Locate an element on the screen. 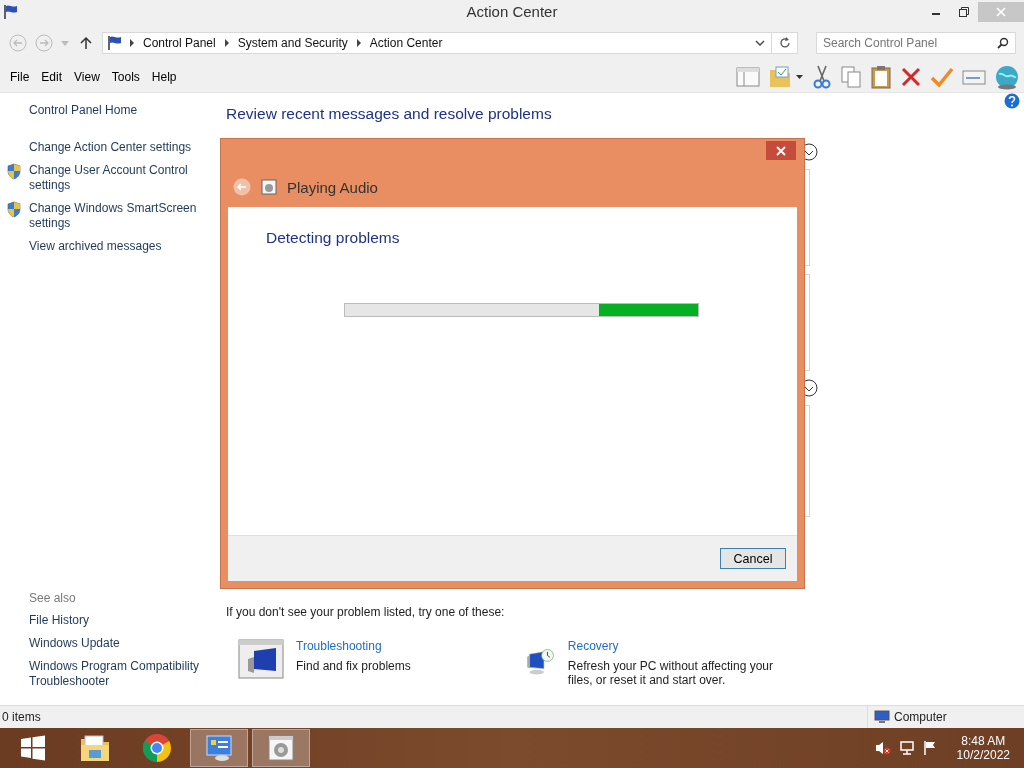 This screenshot has width=1024, height=768. dialog-title: Playing Audio is located at coordinates (332, 187).